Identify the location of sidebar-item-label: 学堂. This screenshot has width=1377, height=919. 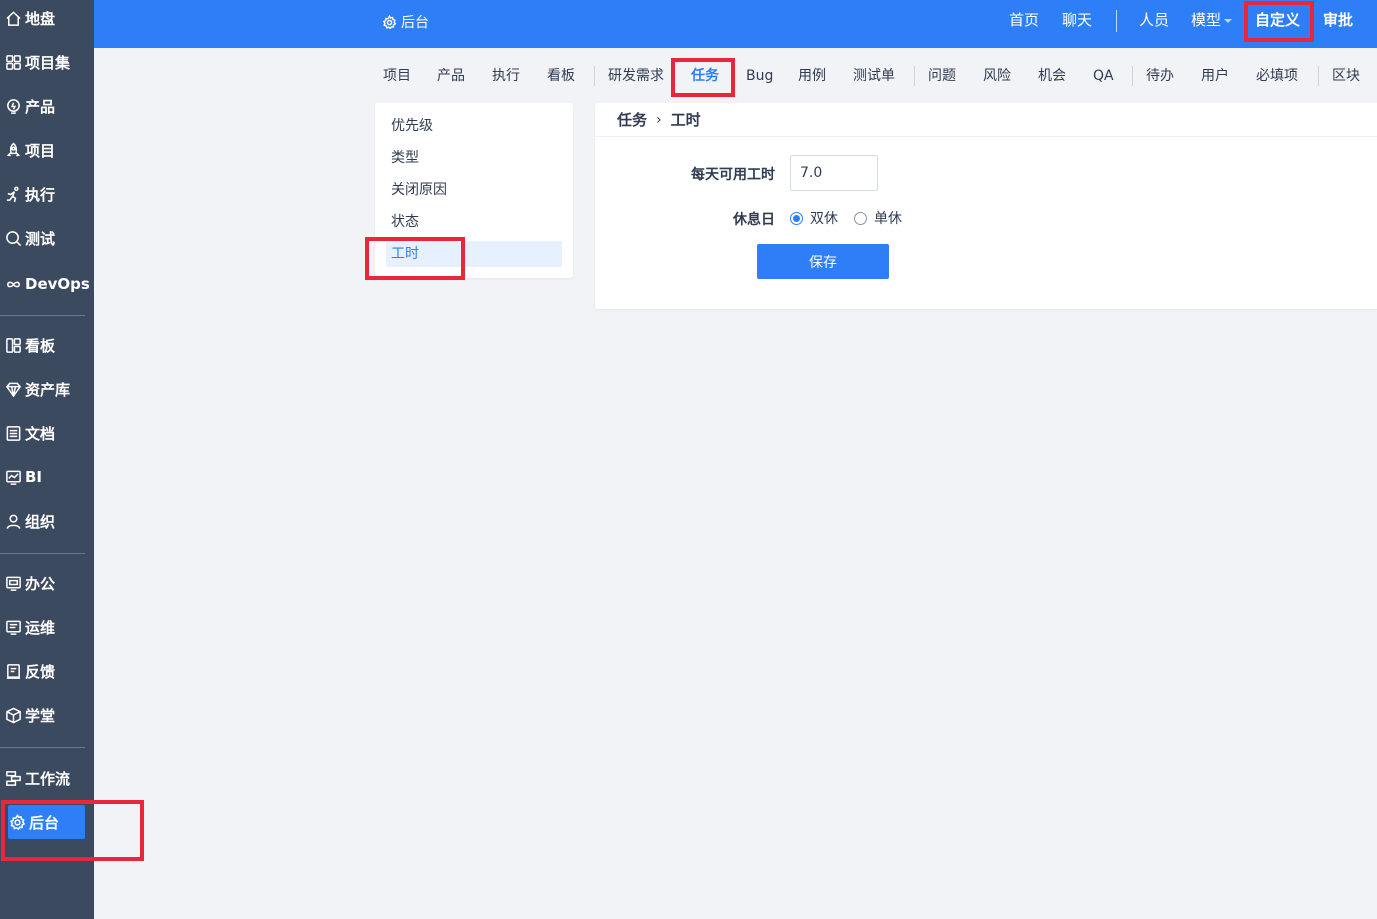
(40, 715).